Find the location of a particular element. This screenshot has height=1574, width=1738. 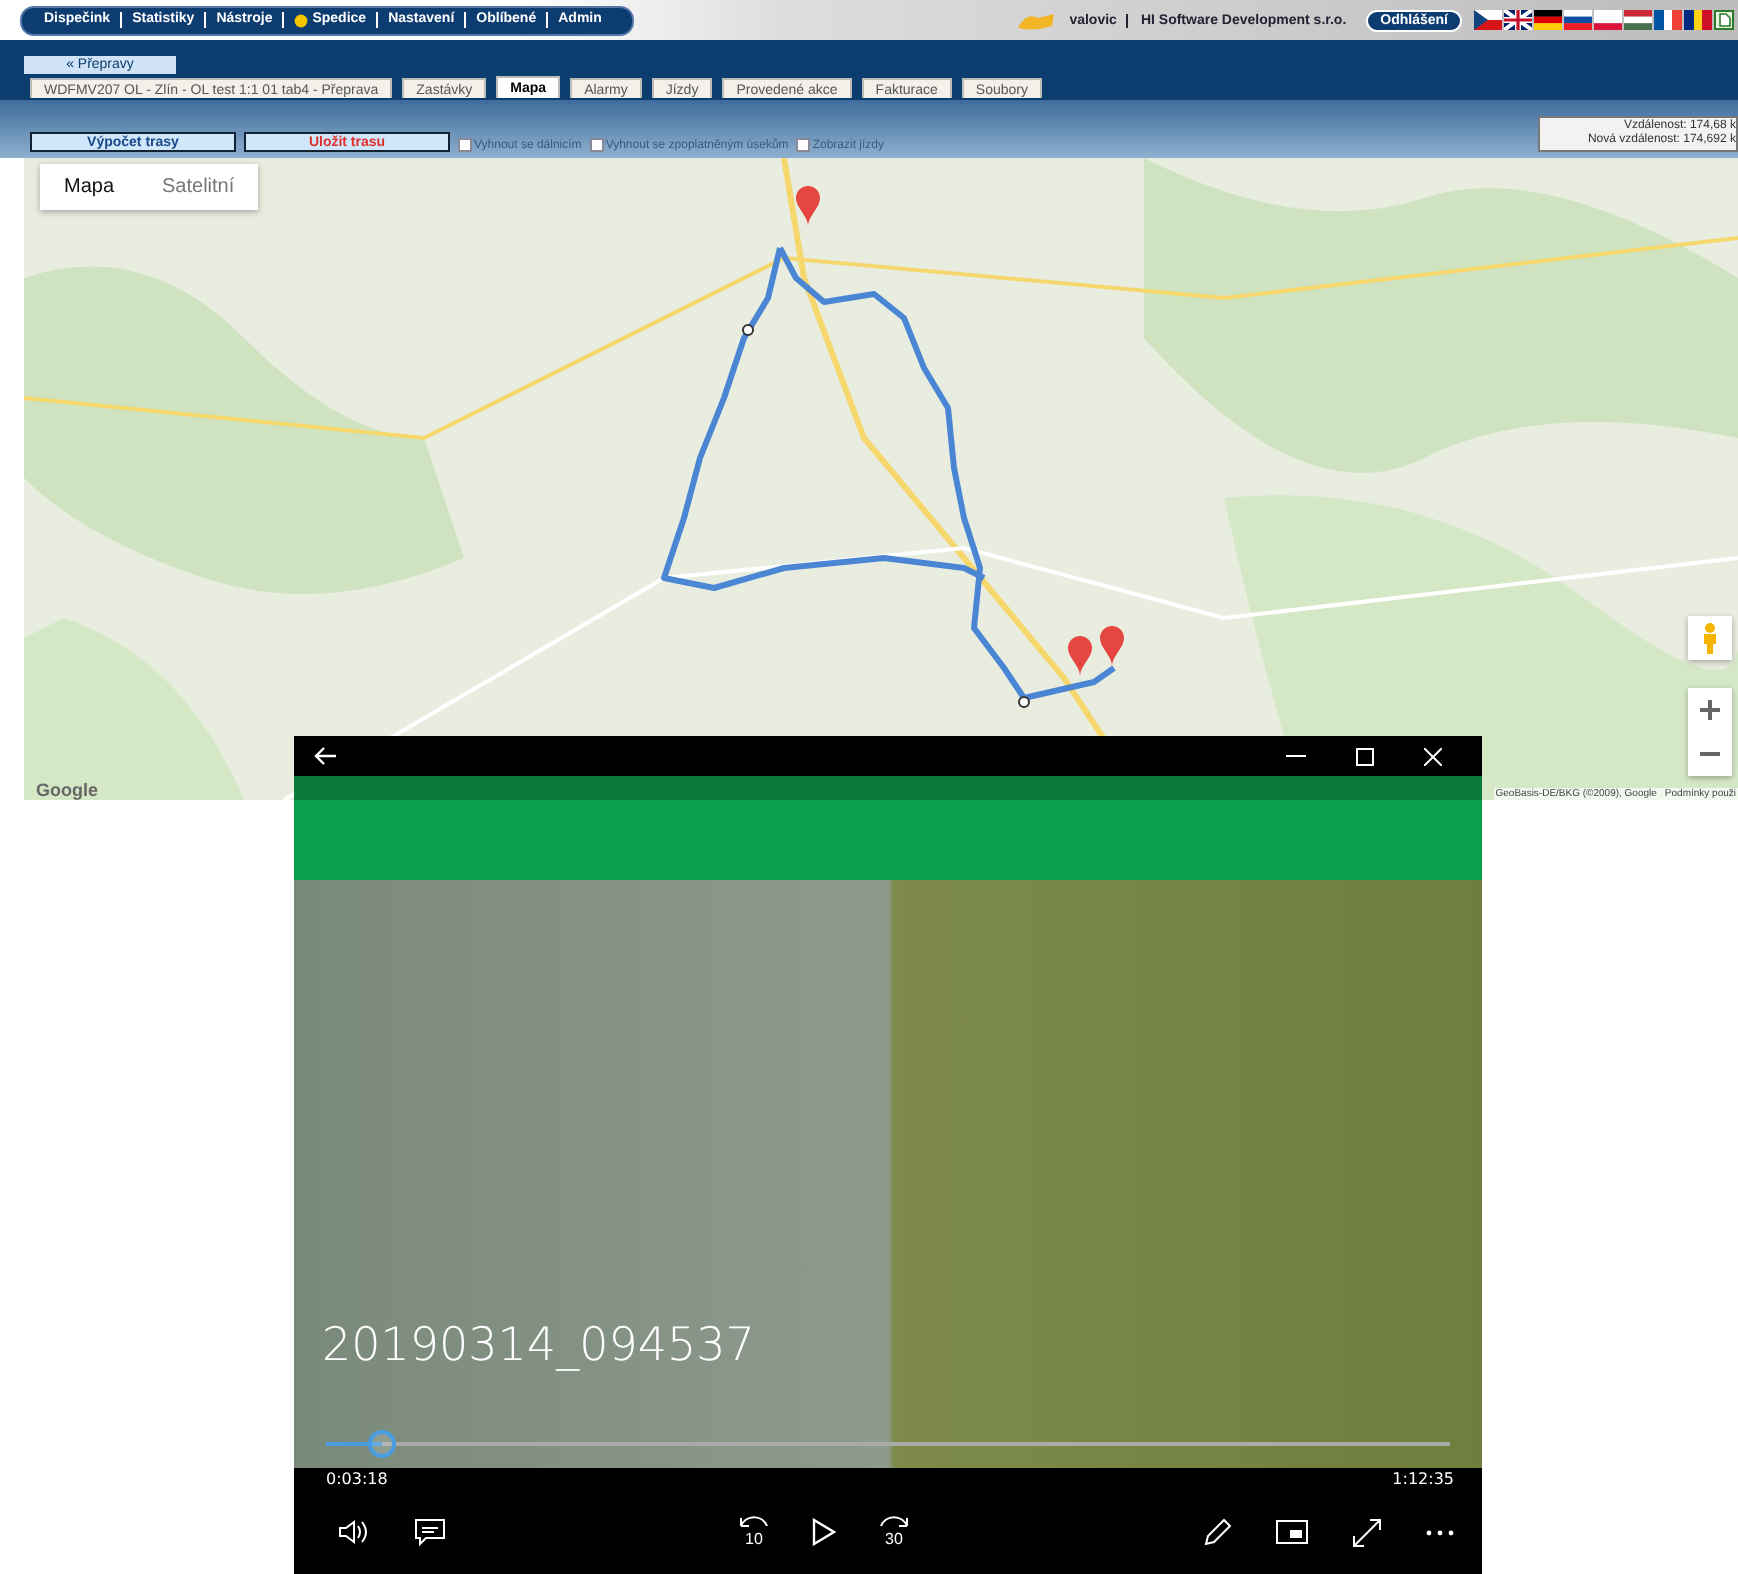

plus-icon is located at coordinates (1710, 710).